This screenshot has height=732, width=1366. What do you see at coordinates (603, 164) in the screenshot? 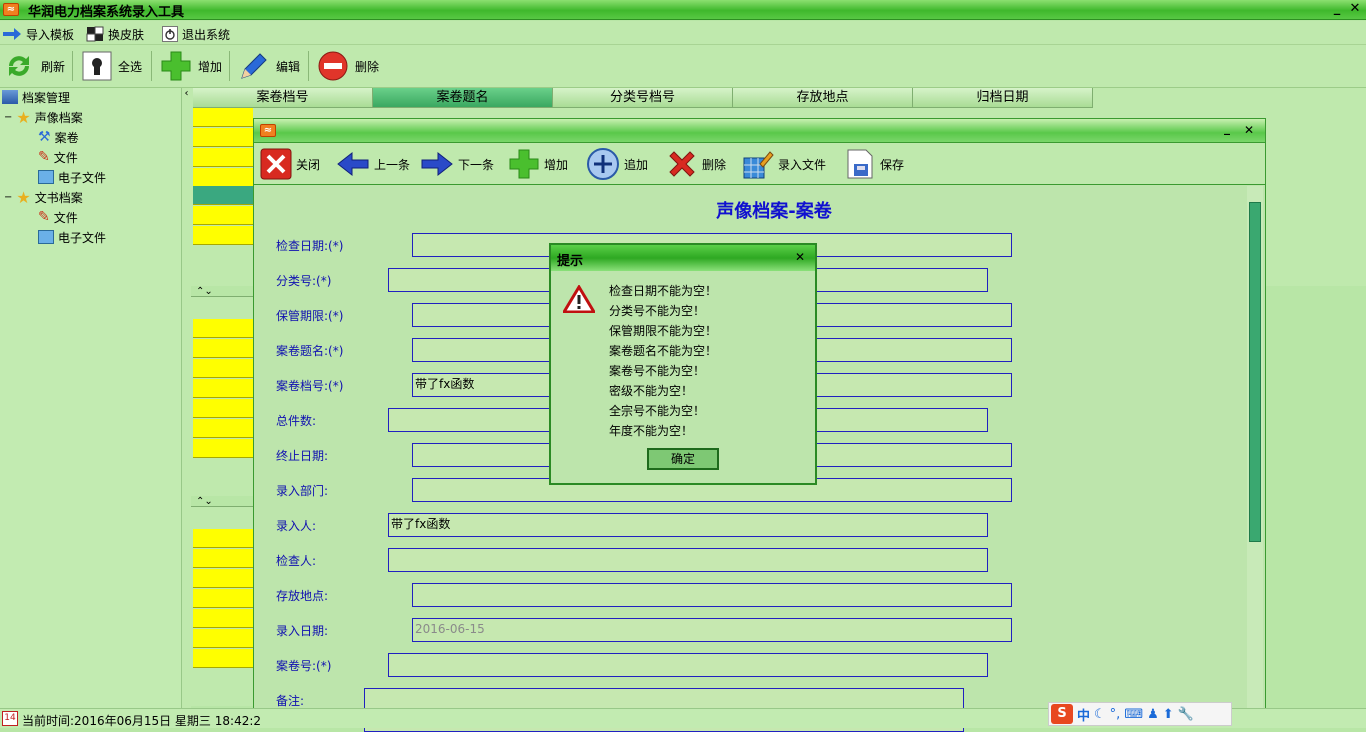
I see `plus-circle-icon` at bounding box center [603, 164].